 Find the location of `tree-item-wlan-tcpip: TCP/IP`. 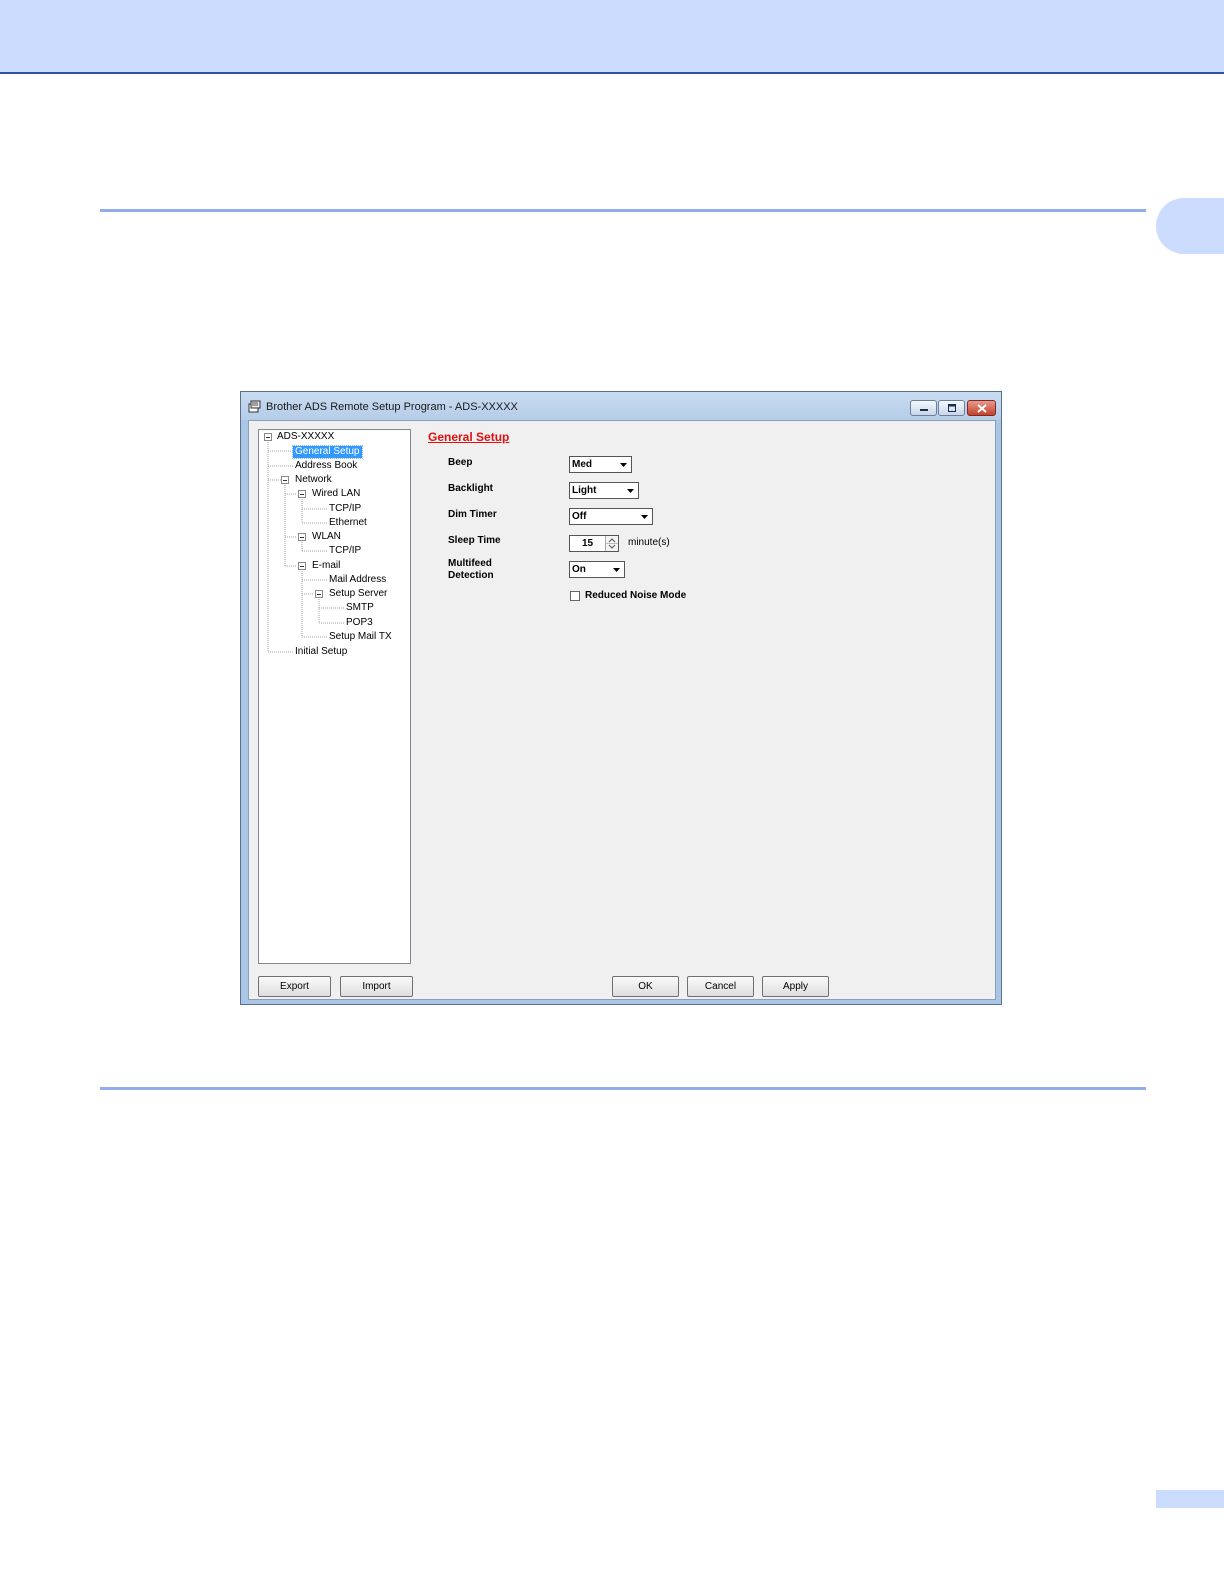

tree-item-wlan-tcpip: TCP/IP is located at coordinates (345, 551).